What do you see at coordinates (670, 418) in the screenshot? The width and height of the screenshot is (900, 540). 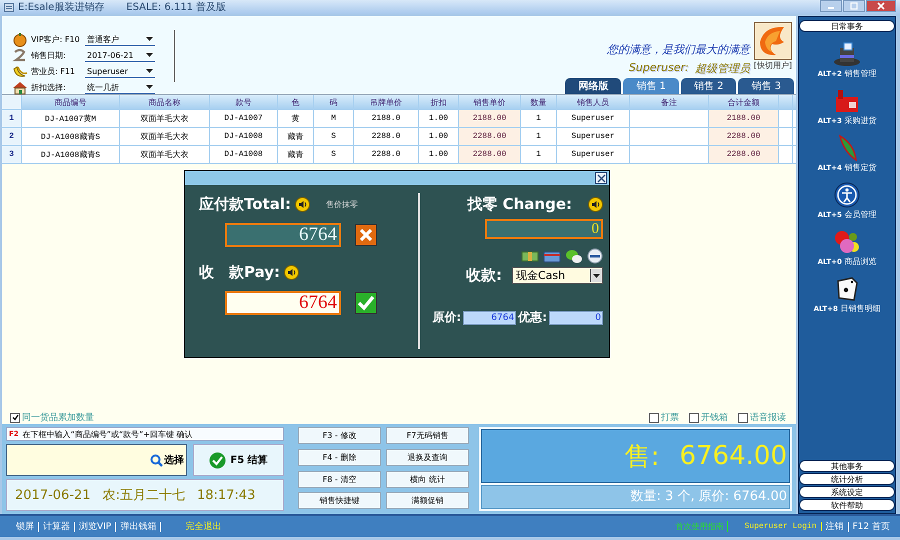 I see `checkbox-label: 打票` at bounding box center [670, 418].